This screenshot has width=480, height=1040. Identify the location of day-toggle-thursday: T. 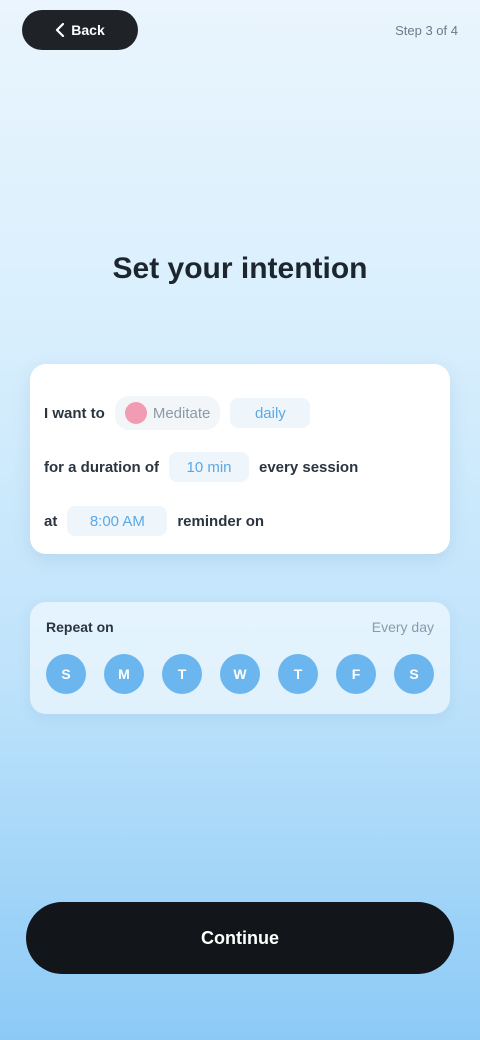
(298, 674).